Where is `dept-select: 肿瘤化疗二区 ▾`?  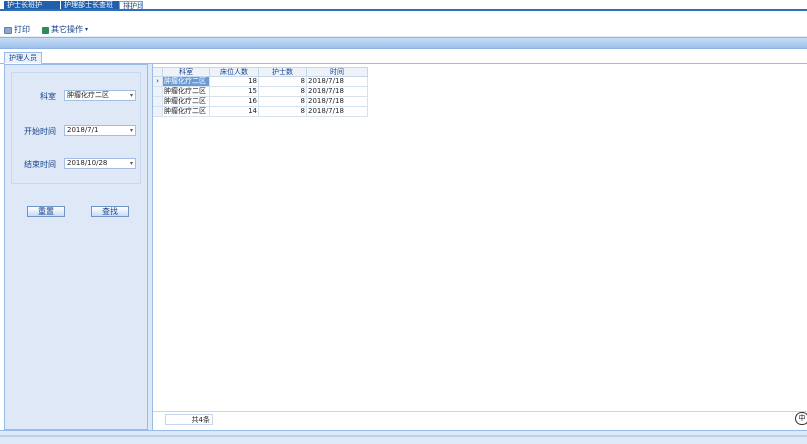
dept-select: 肿瘤化疗二区 ▾ is located at coordinates (100, 95).